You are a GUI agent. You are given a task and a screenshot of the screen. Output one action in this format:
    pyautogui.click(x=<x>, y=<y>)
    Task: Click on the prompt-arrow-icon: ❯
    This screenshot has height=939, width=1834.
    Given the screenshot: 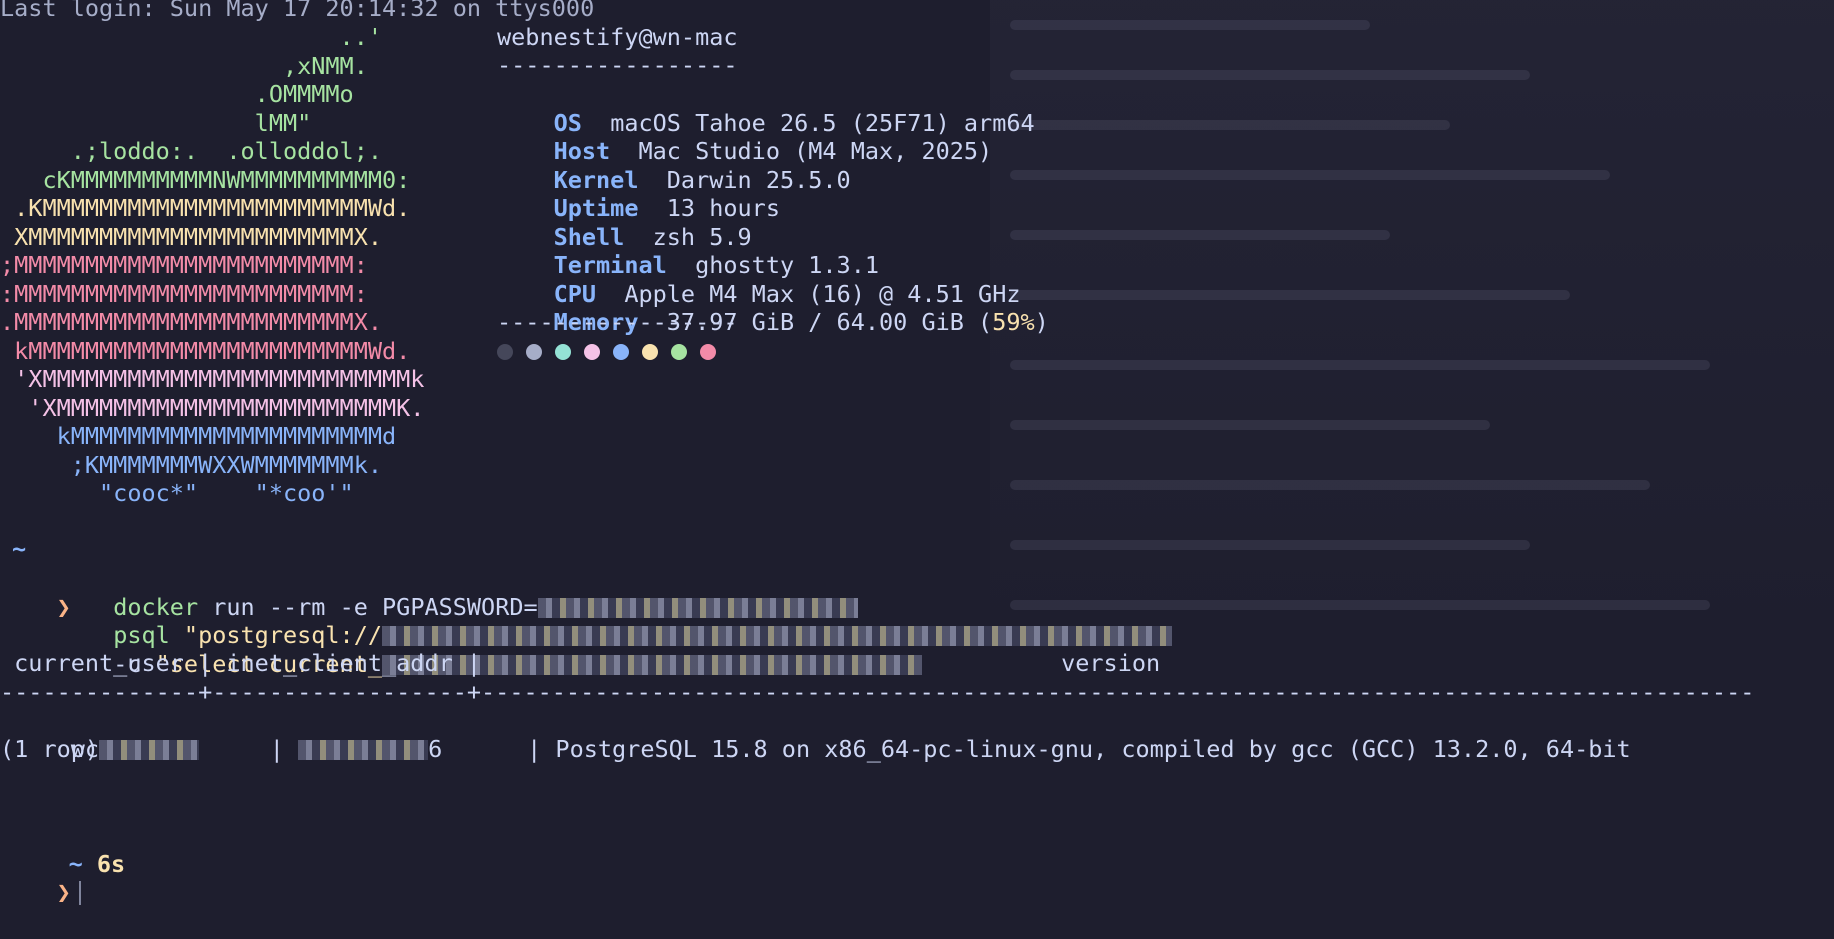 What is the action you would take?
    pyautogui.click(x=63, y=891)
    